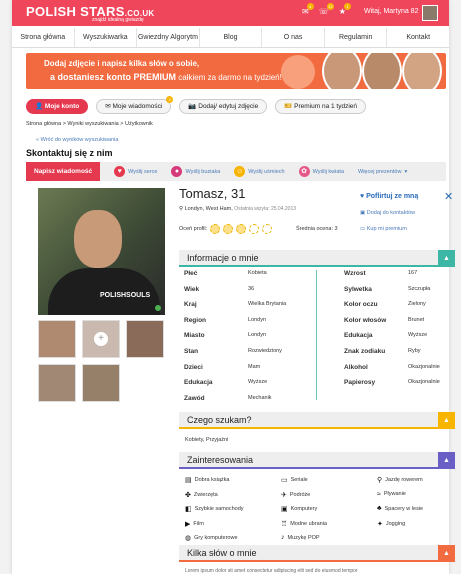 The height and width of the screenshot is (574, 461). I want to click on my-messages-button: ✉ Moje wiadomości 2, so click(135, 105).